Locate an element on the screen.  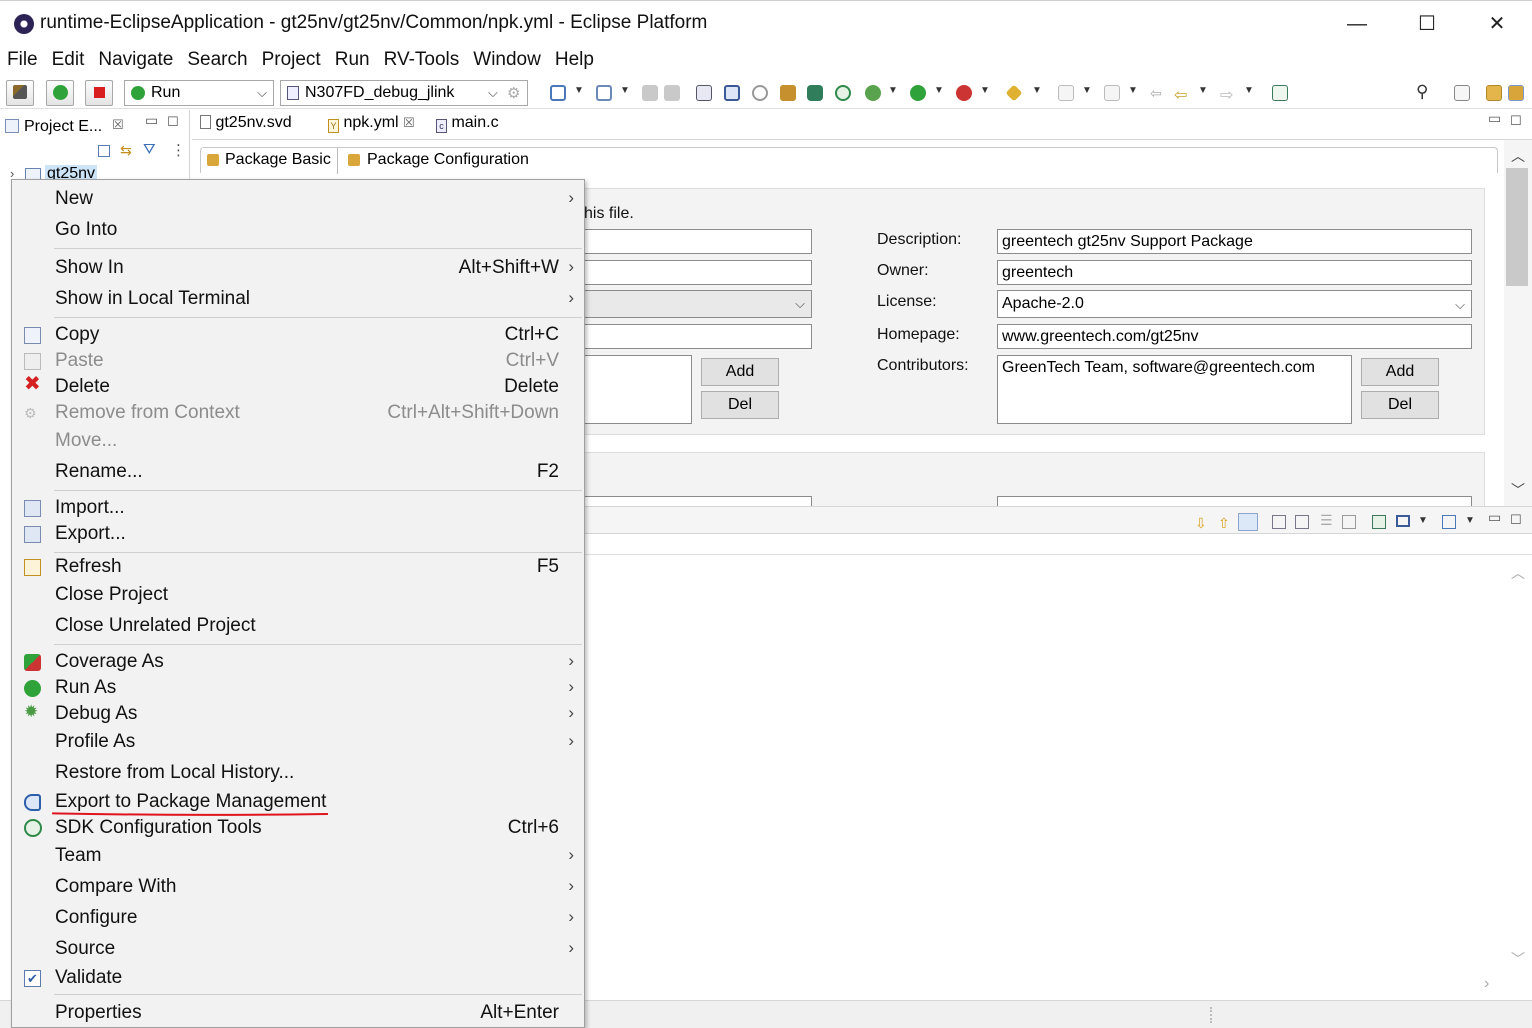
scroll-right-icon: › is located at coordinates (1486, 984).